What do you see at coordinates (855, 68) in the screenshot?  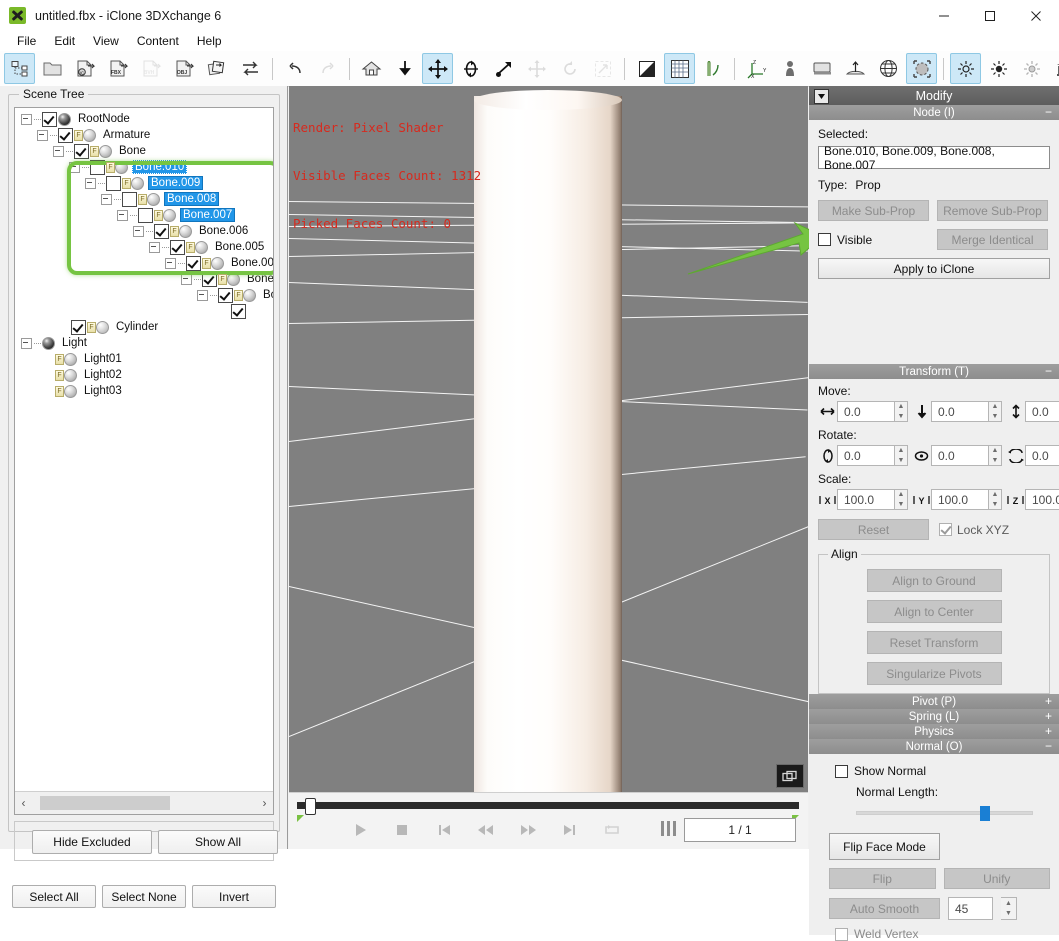 I see `ground-icon` at bounding box center [855, 68].